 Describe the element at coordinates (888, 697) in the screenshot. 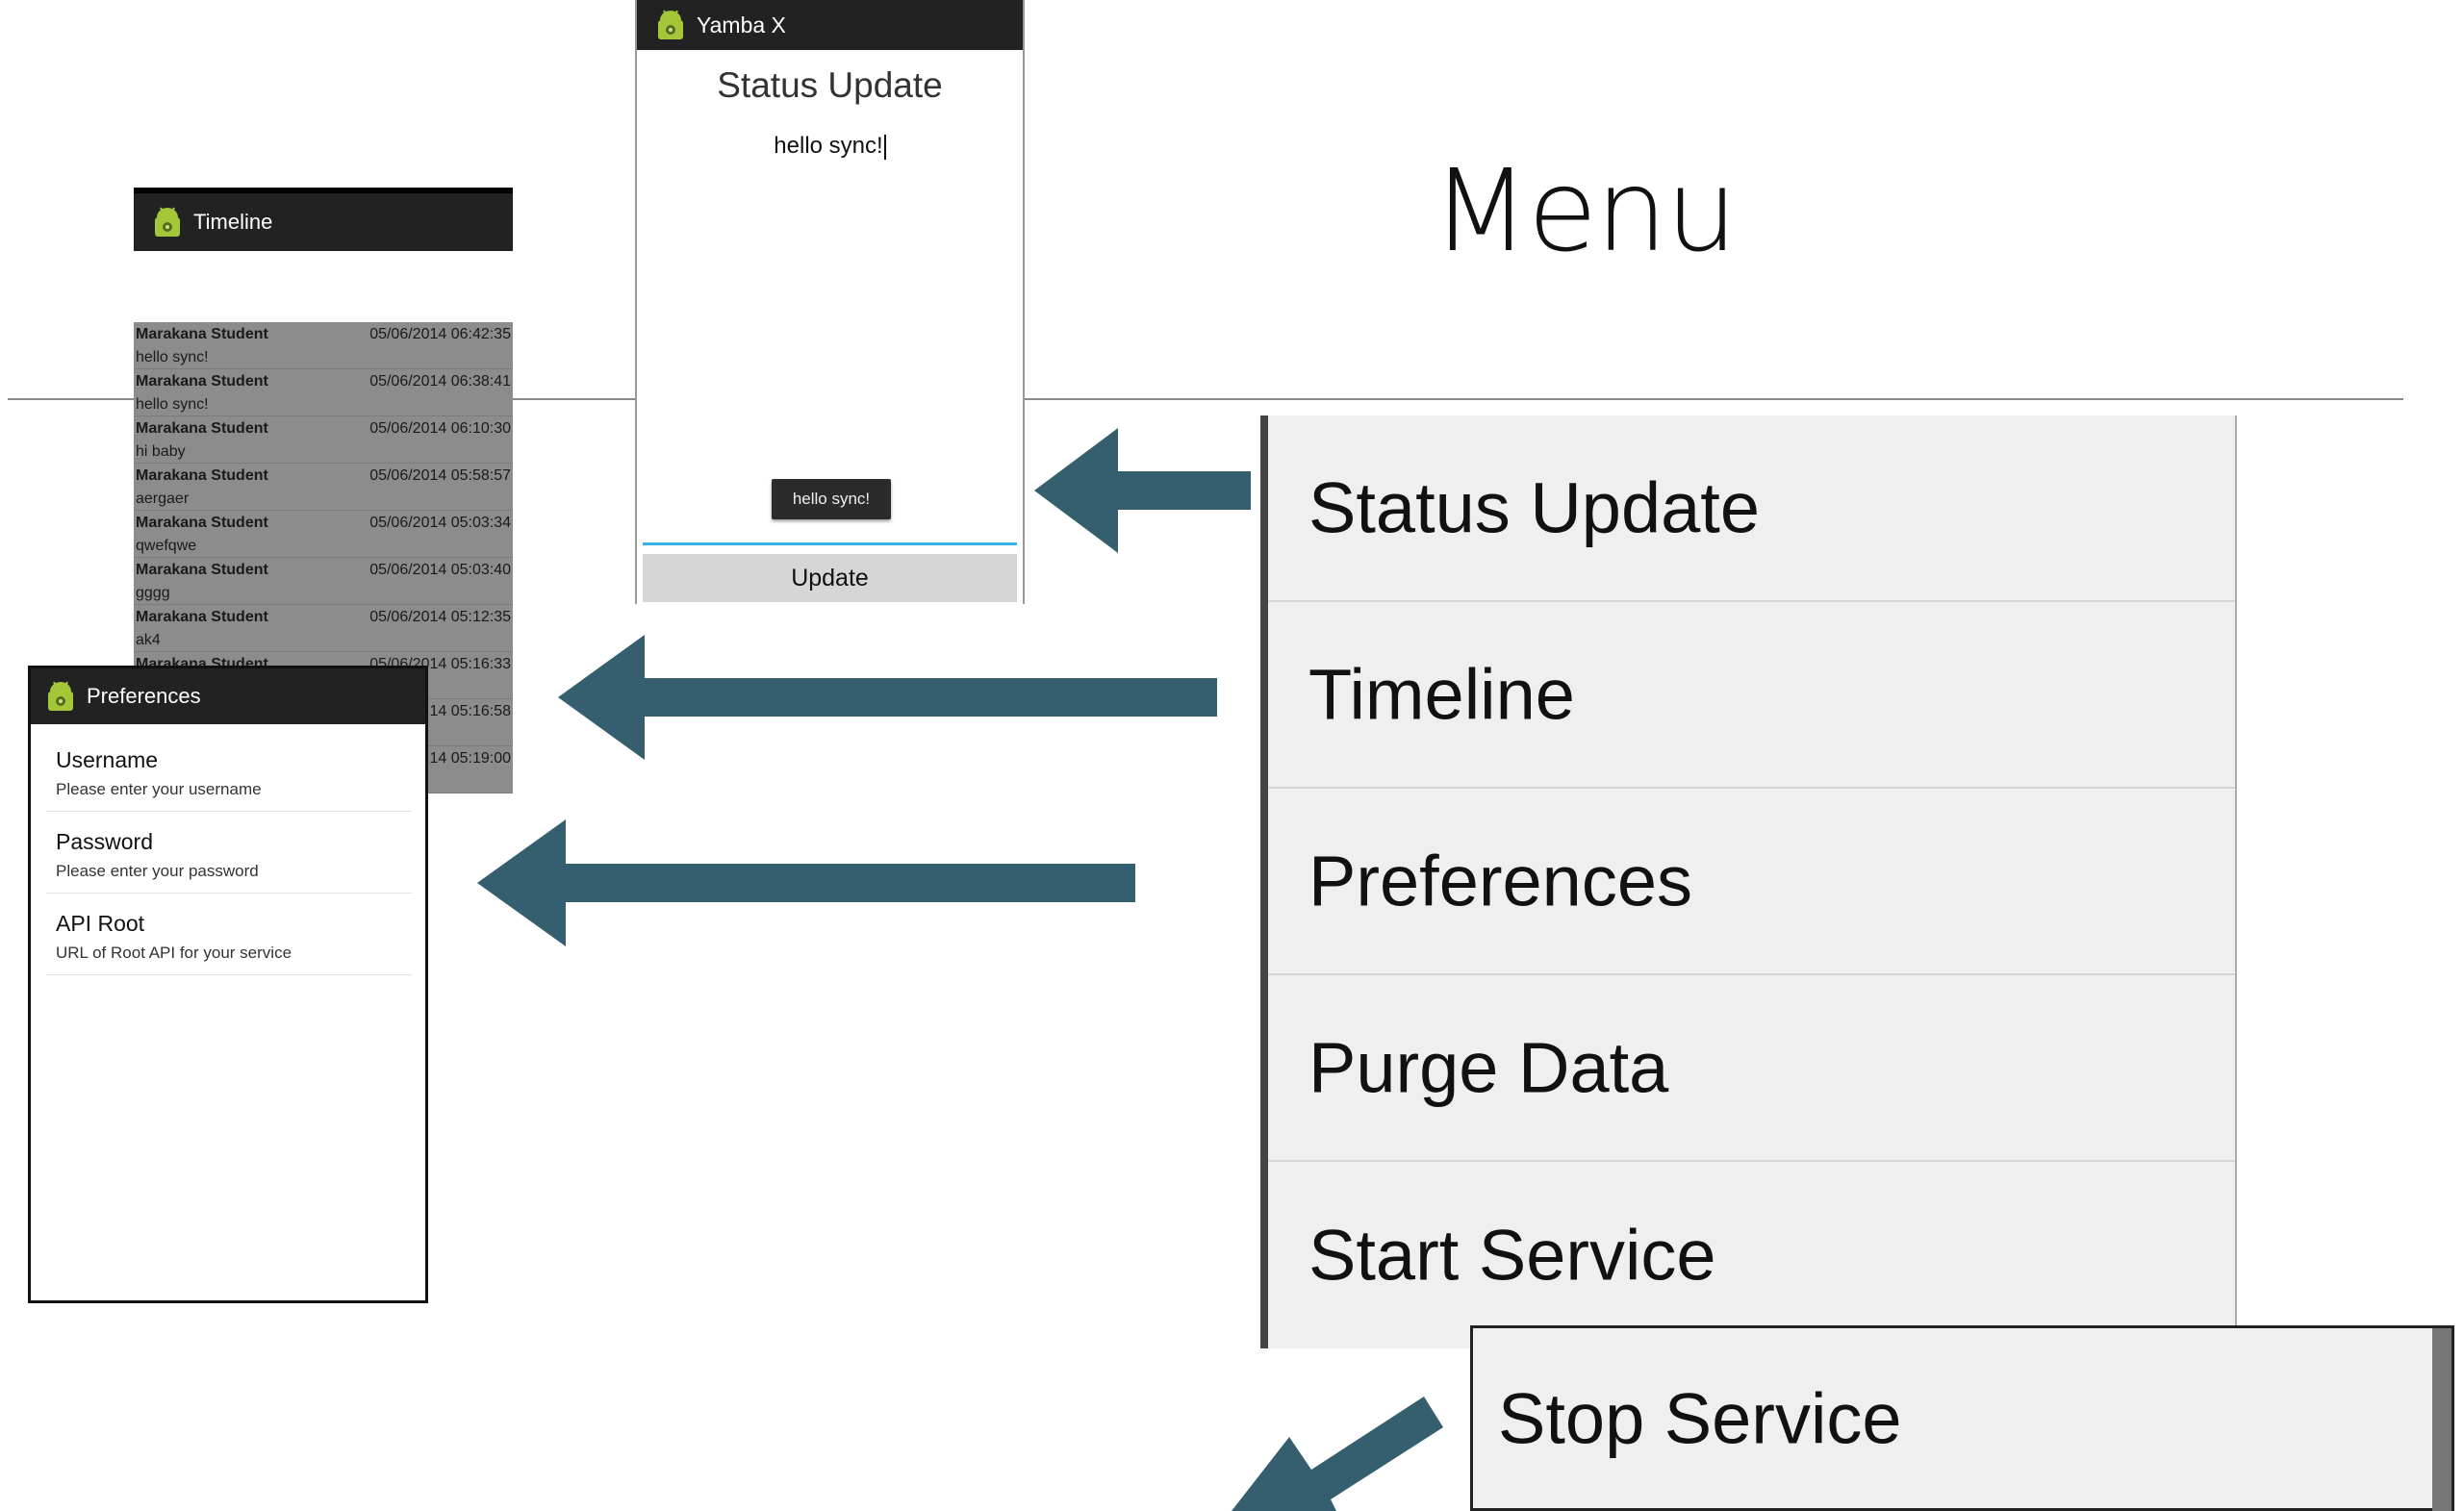

I see `arrow-to-timeline-icon` at that location.